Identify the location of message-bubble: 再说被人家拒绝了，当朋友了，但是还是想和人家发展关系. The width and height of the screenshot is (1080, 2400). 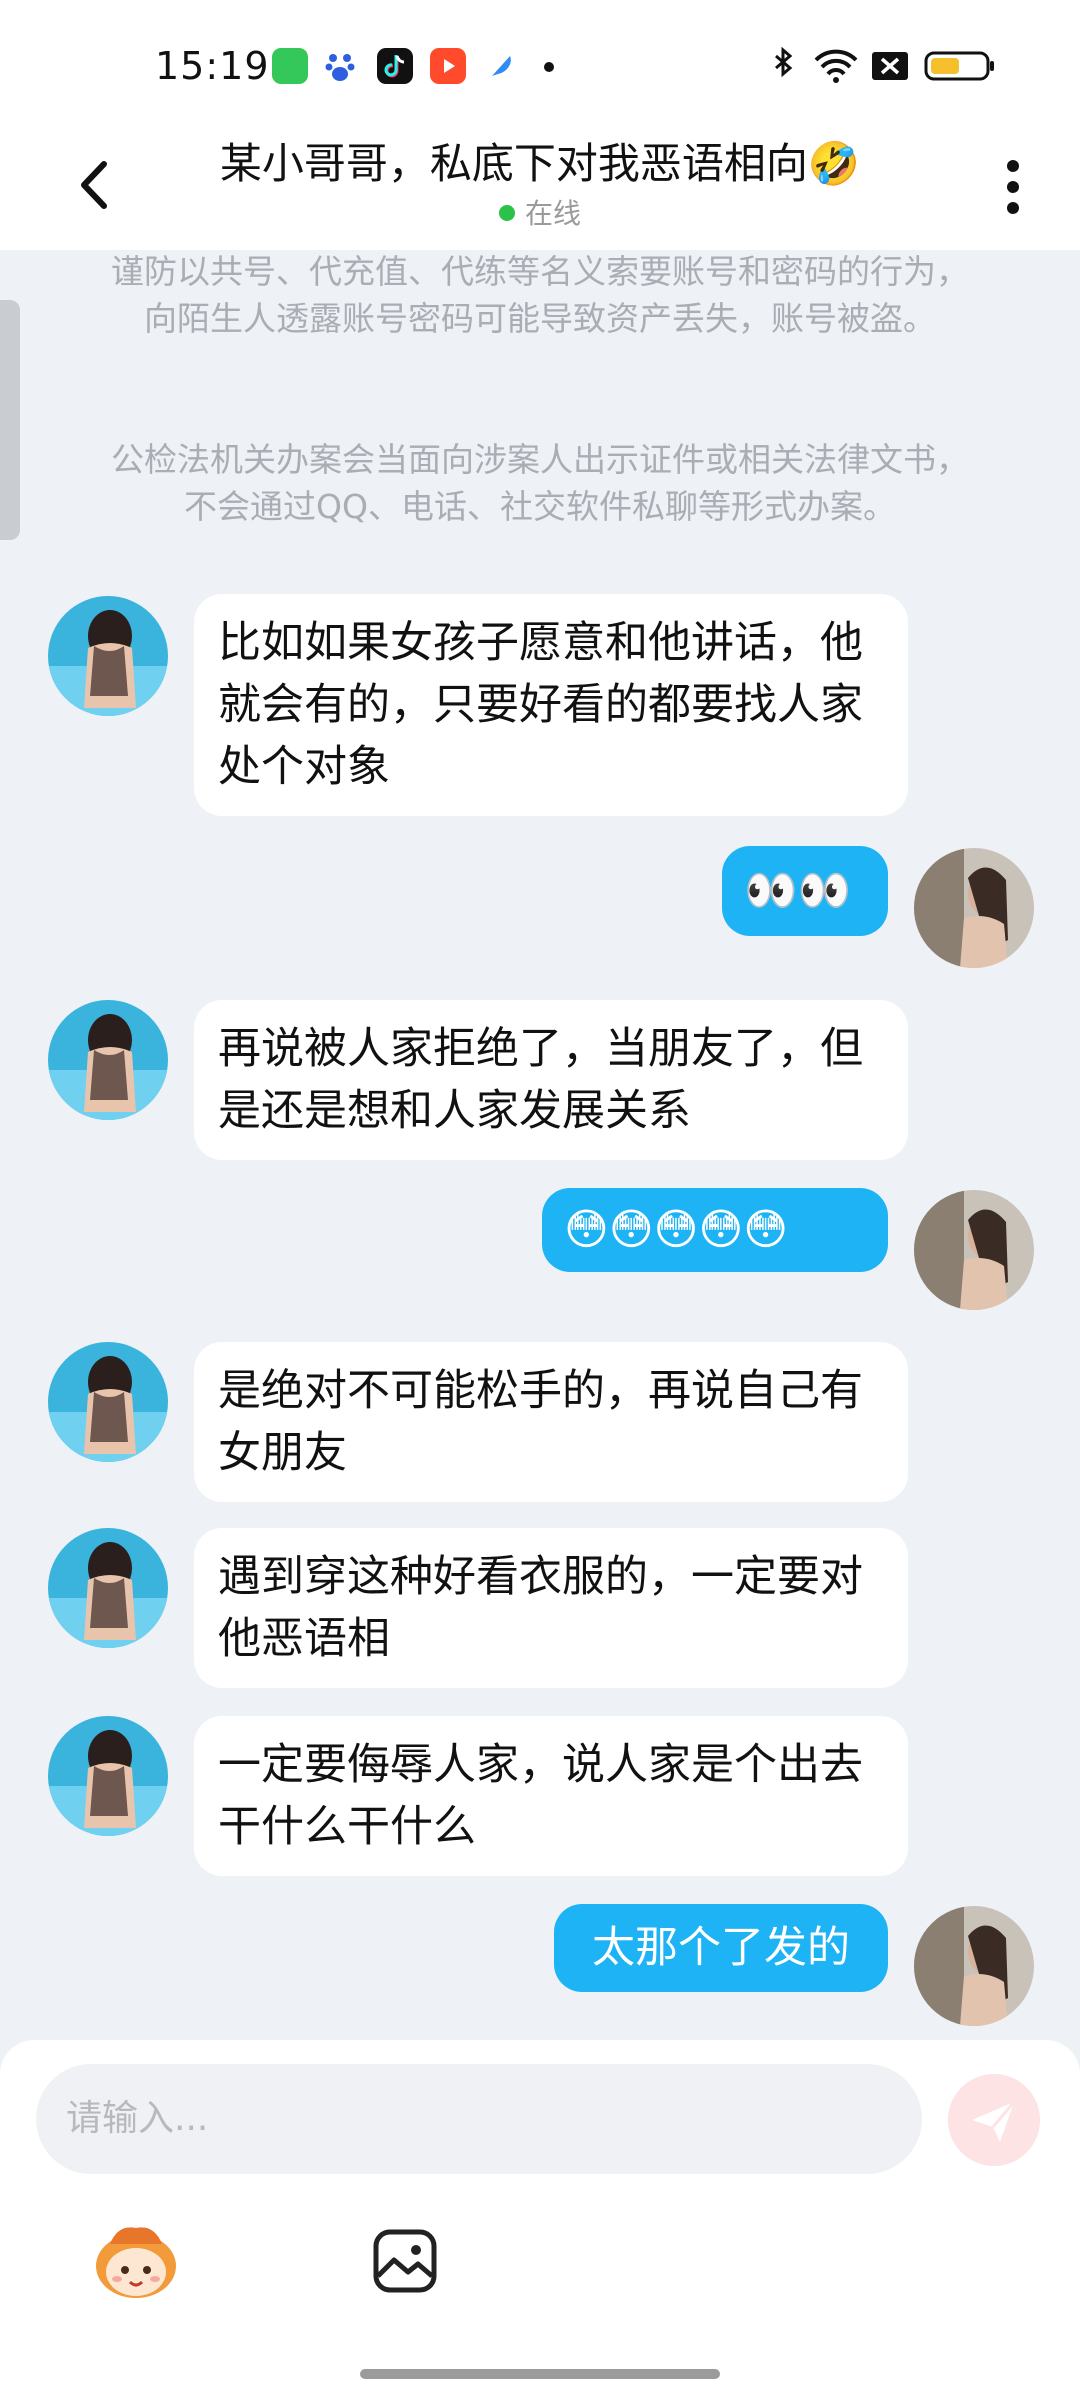
(551, 1080).